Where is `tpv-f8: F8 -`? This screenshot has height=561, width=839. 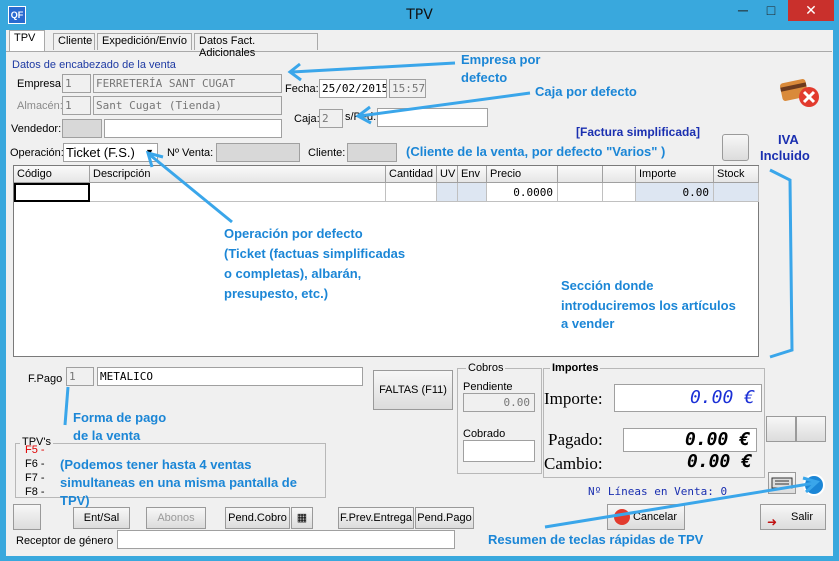
tpv-f8: F8 - is located at coordinates (35, 492).